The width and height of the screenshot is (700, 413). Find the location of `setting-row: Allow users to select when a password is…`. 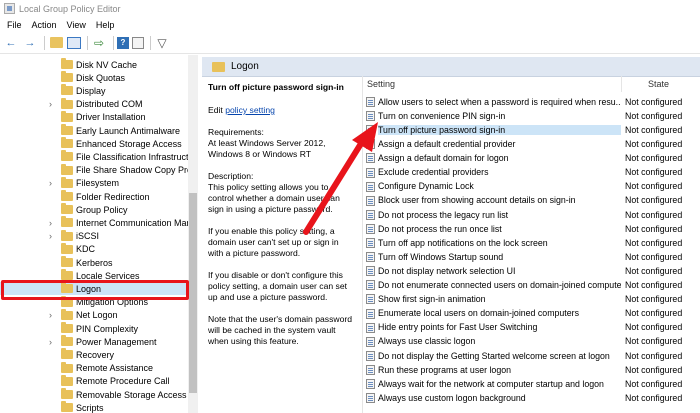

setting-row: Allow users to select when a password is… is located at coordinates (531, 102).